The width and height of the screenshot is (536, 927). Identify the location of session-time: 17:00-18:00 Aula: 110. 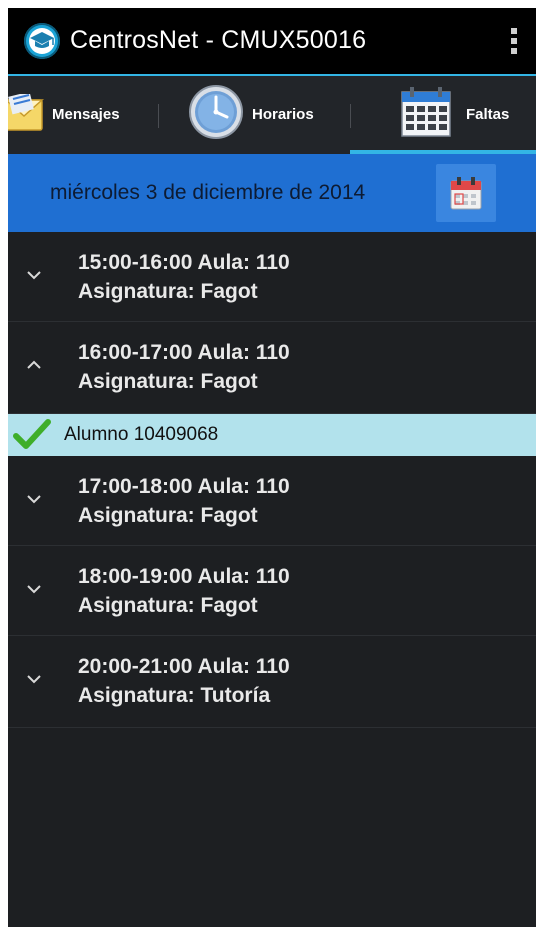
(184, 486).